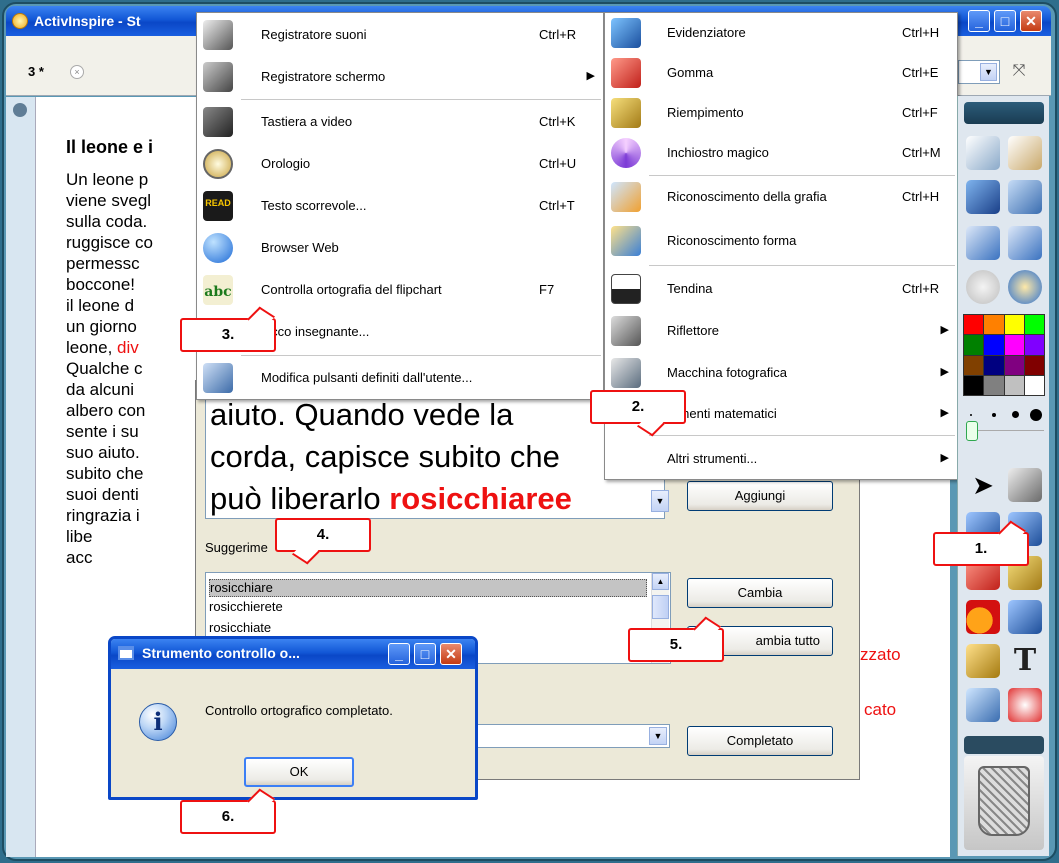 Image resolution: width=1059 pixels, height=863 pixels. What do you see at coordinates (781, 459) in the screenshot?
I see `menu-item-more-tools: Altri strumenti... ▶` at bounding box center [781, 459].